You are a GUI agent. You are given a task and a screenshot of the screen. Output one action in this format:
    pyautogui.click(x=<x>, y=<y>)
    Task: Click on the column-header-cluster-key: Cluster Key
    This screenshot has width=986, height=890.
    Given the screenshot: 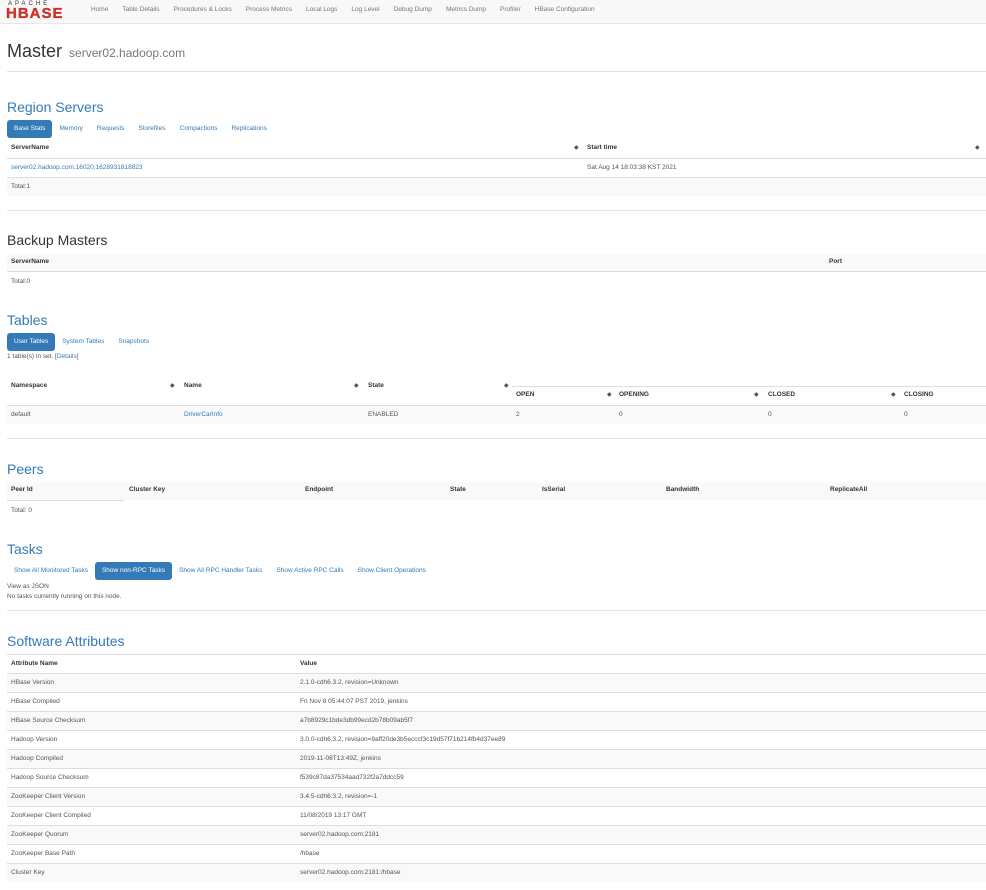 What is the action you would take?
    pyautogui.click(x=147, y=489)
    